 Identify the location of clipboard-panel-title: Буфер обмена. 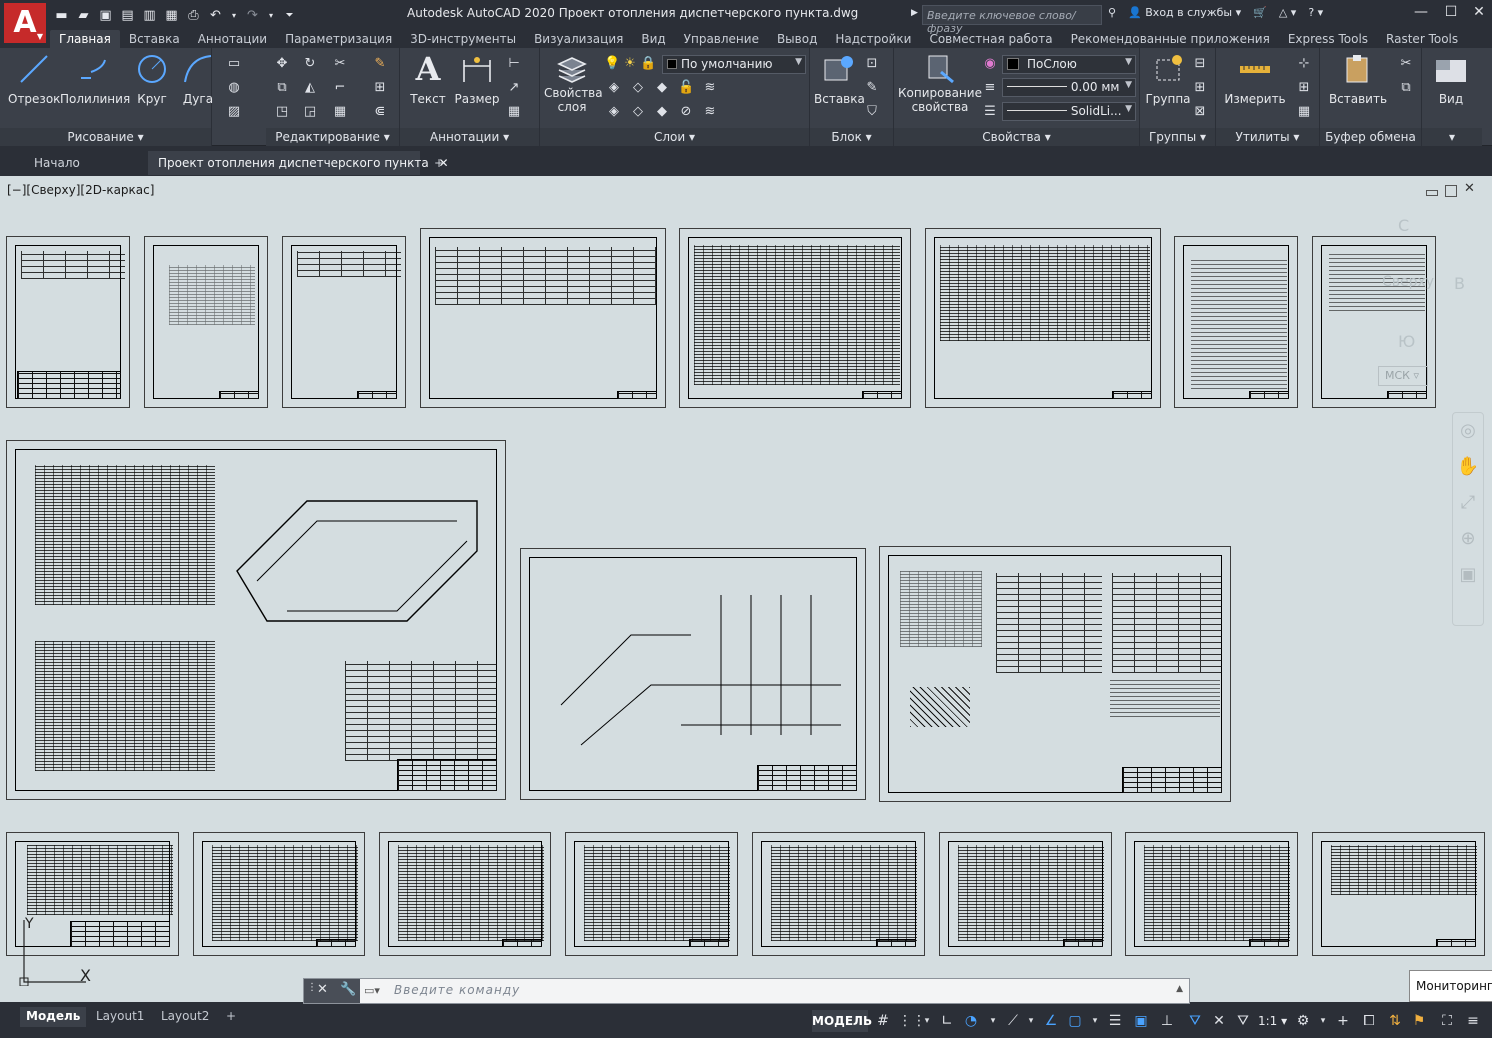
(1370, 137).